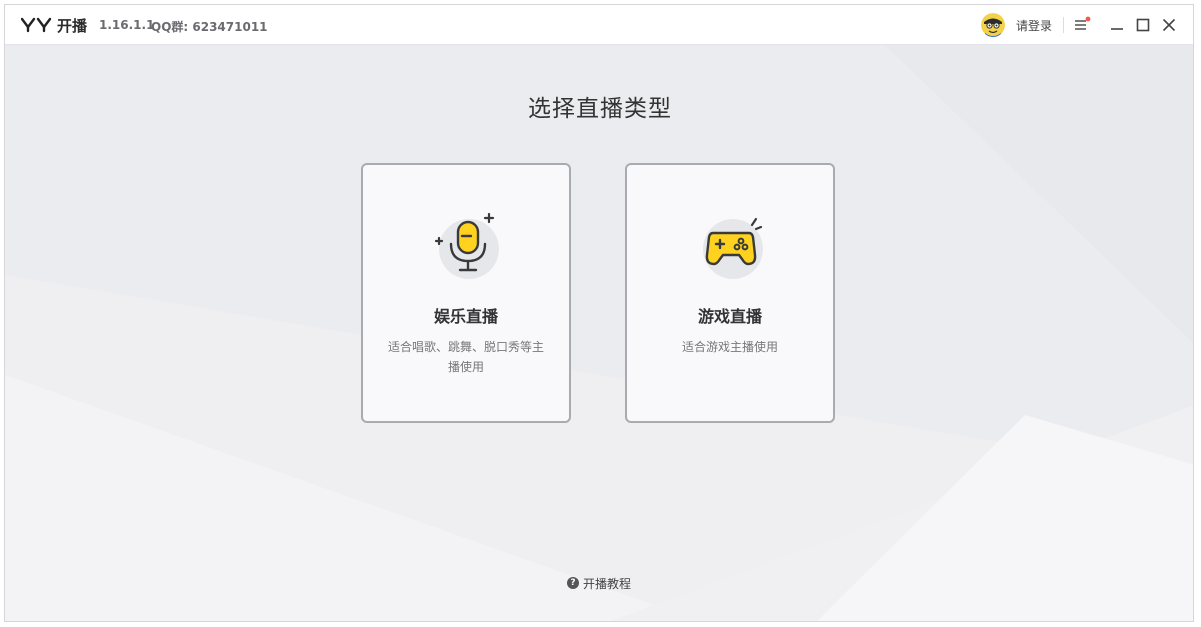  Describe the element at coordinates (729, 316) in the screenshot. I see `game-live-title: 游戏直播` at that location.